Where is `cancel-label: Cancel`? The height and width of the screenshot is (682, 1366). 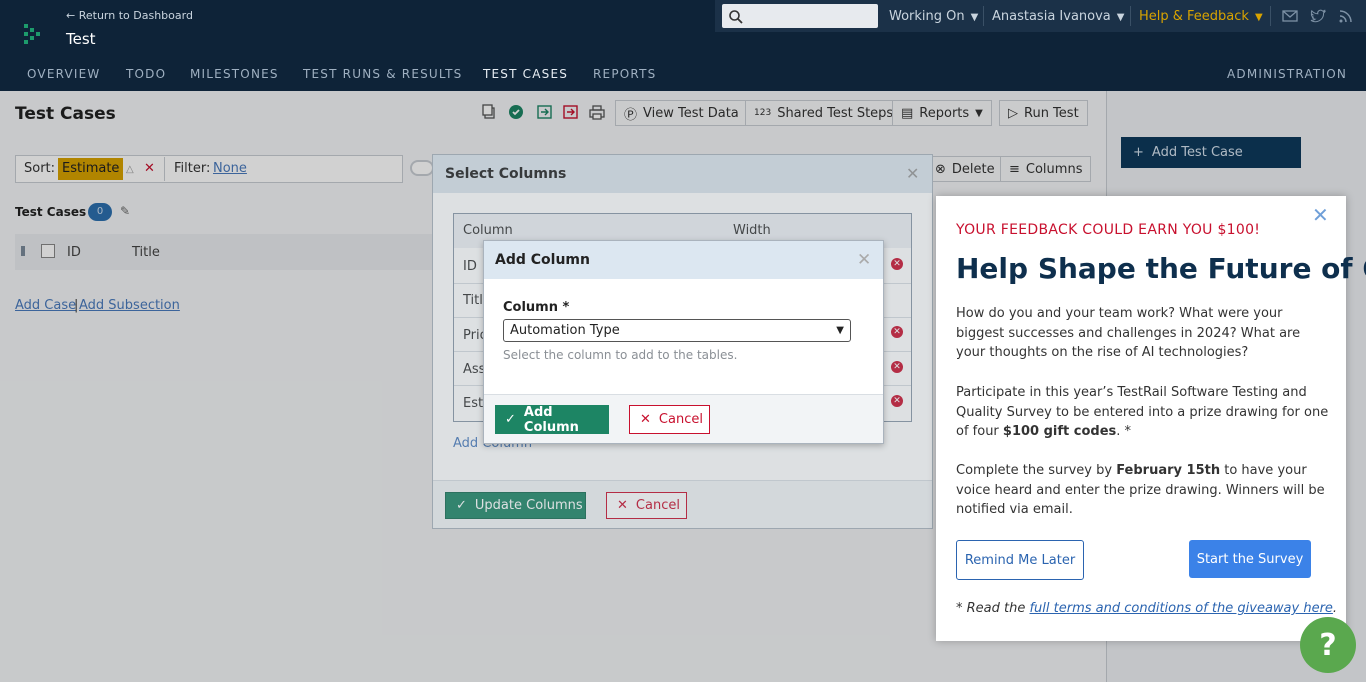 cancel-label: Cancel is located at coordinates (680, 419).